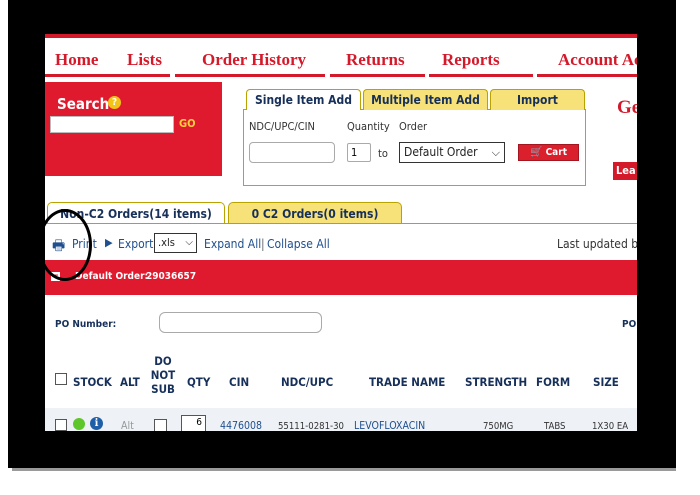 The width and height of the screenshot is (700, 495). Describe the element at coordinates (597, 244) in the screenshot. I see `last-updated-text: Last updated by` at that location.